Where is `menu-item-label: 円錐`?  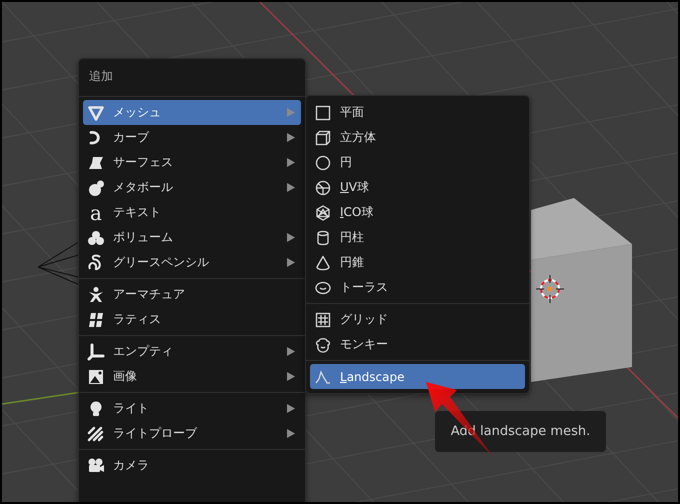 menu-item-label: 円錐 is located at coordinates (352, 262).